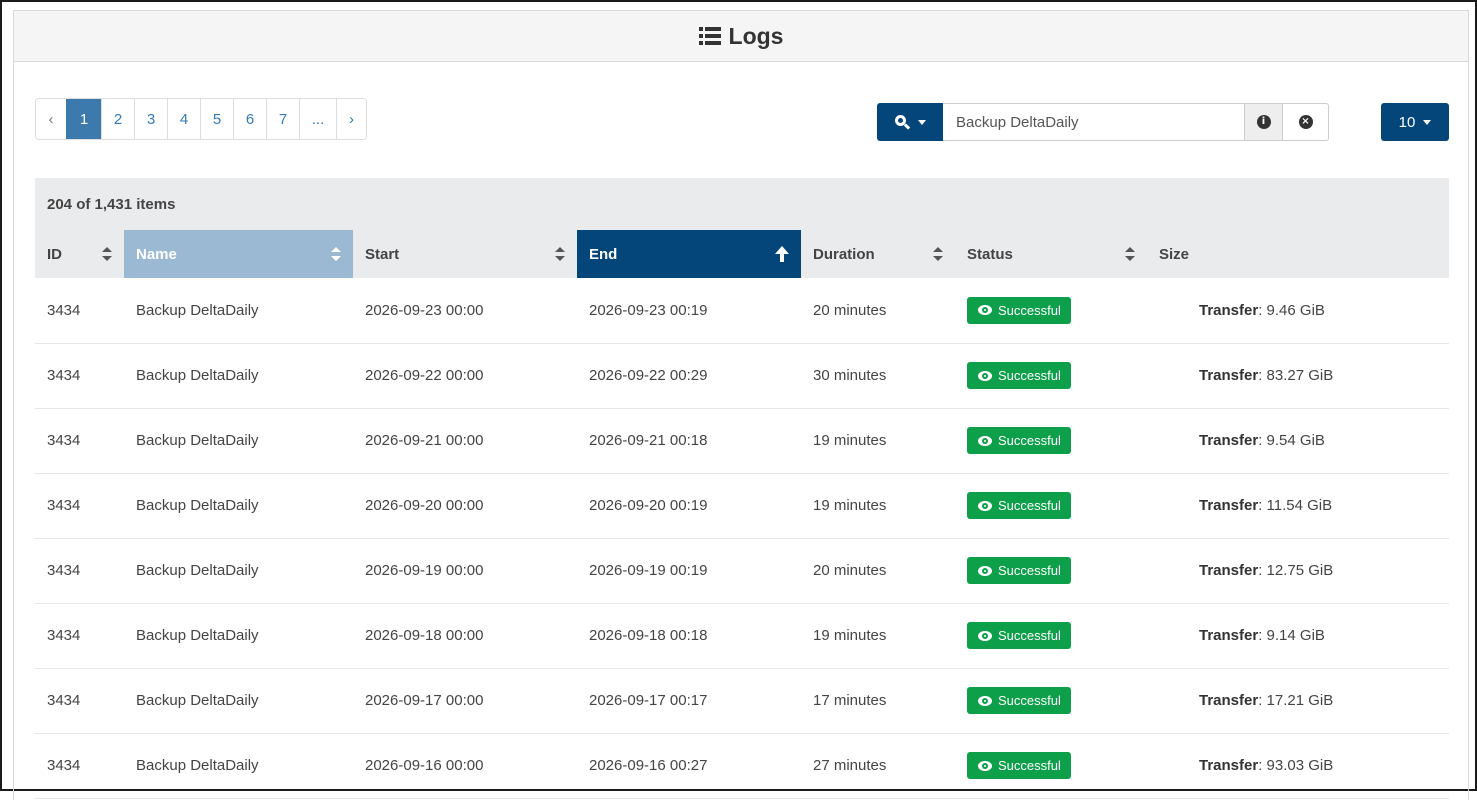  What do you see at coordinates (282, 119) in the screenshot?
I see `page-7: 7` at bounding box center [282, 119].